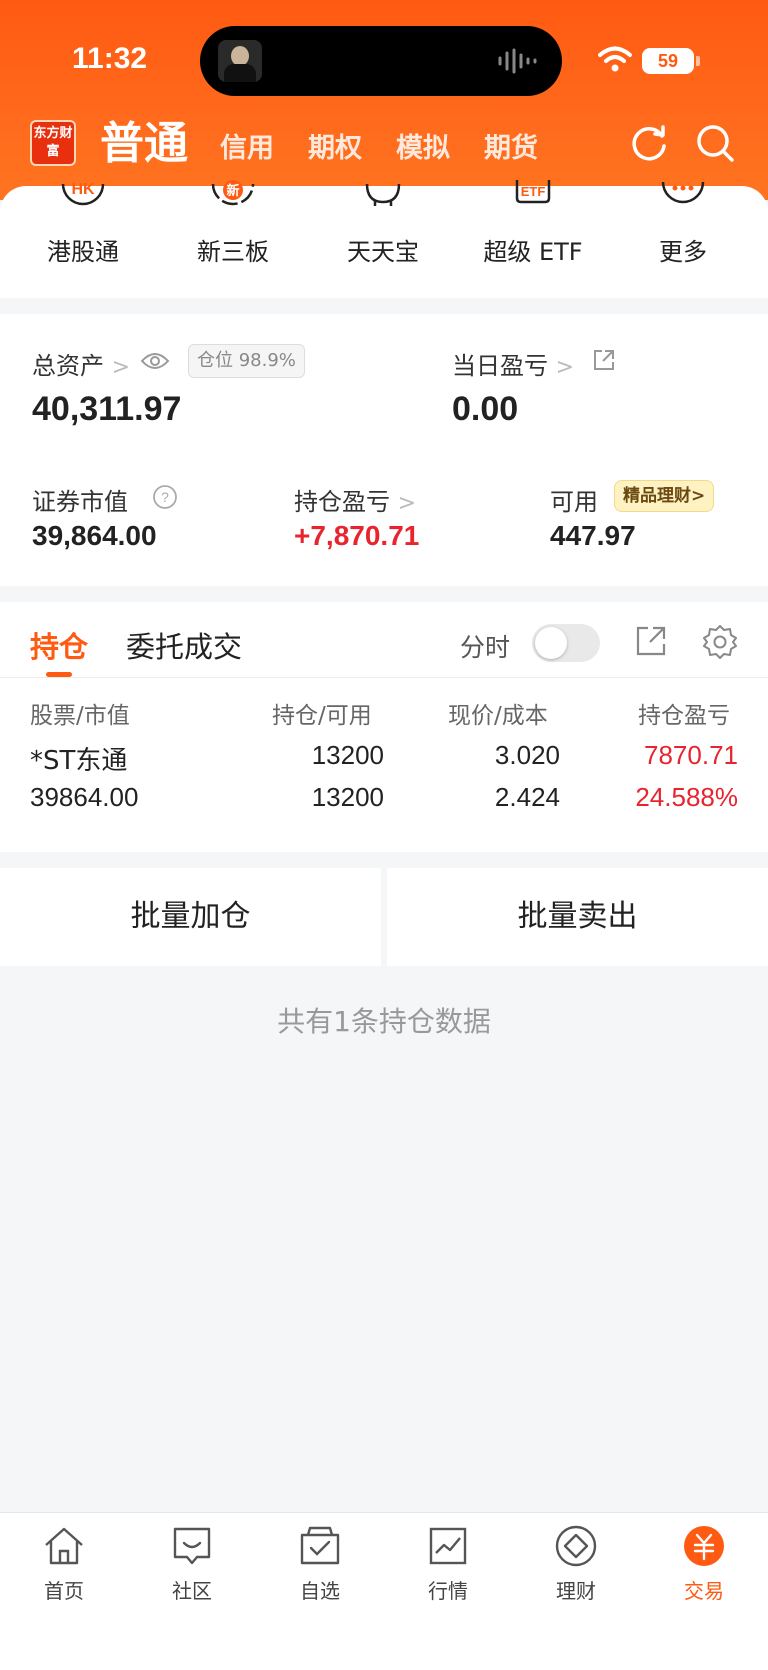 The image size is (768, 1670). What do you see at coordinates (83, 252) in the screenshot?
I see `quick-nav-label: 港股通` at bounding box center [83, 252].